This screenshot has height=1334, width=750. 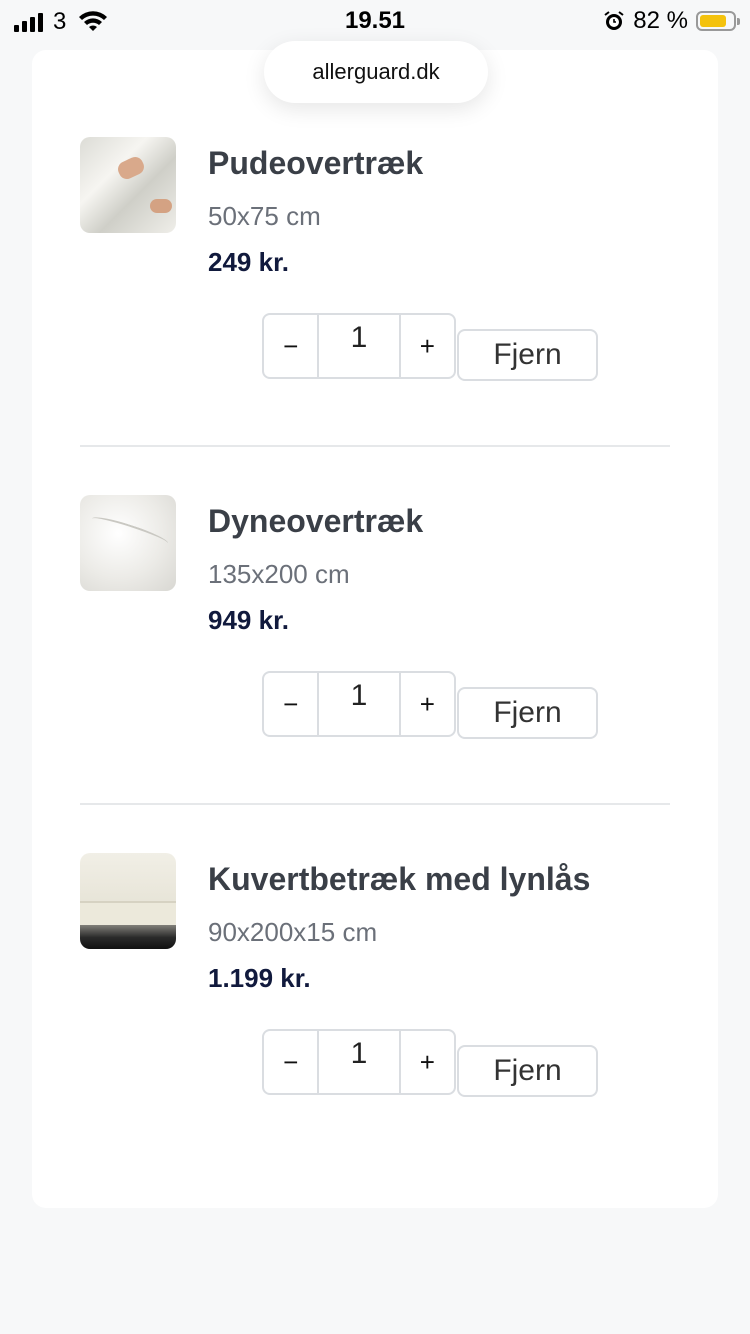 I want to click on url-text: allerguard.dk, so click(x=376, y=71).